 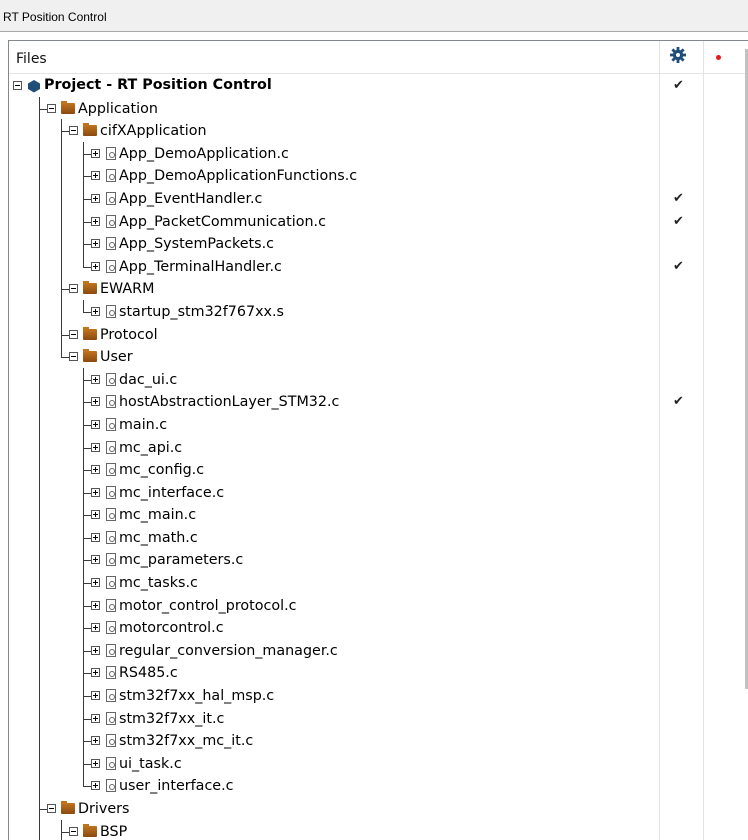 I want to click on tree-row: BSP, so click(x=378, y=829).